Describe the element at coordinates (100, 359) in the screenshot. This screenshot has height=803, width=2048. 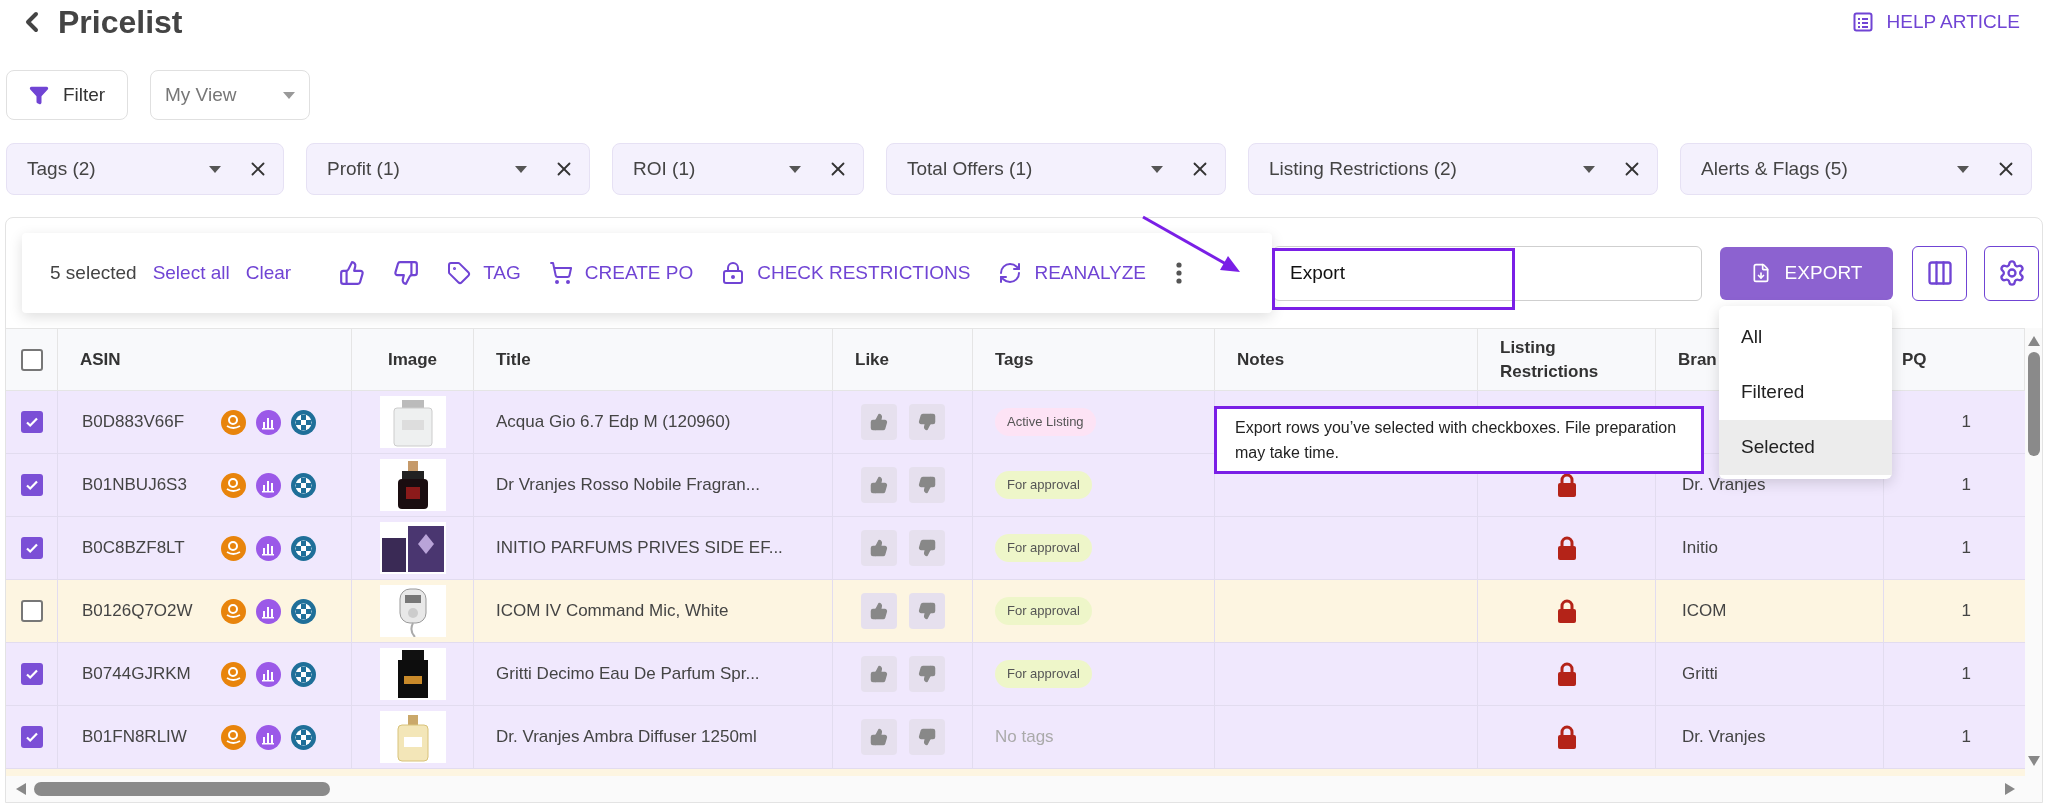
I see `column-header: ASIN` at that location.